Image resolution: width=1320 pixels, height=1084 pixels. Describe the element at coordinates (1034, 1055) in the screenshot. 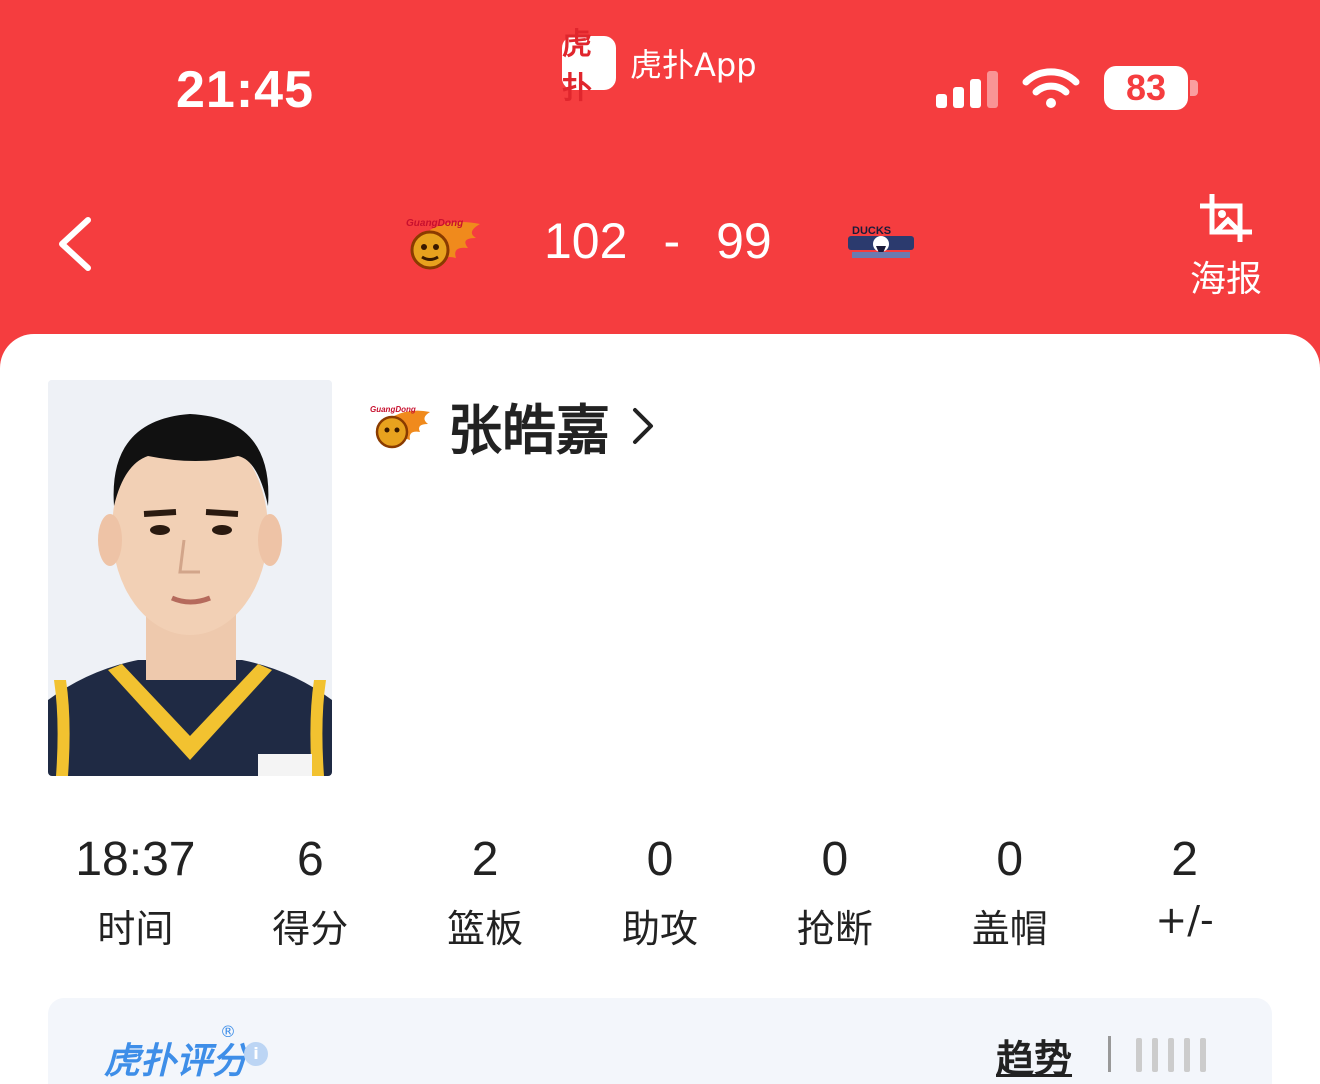

I see `trend-tab: 趋势` at that location.